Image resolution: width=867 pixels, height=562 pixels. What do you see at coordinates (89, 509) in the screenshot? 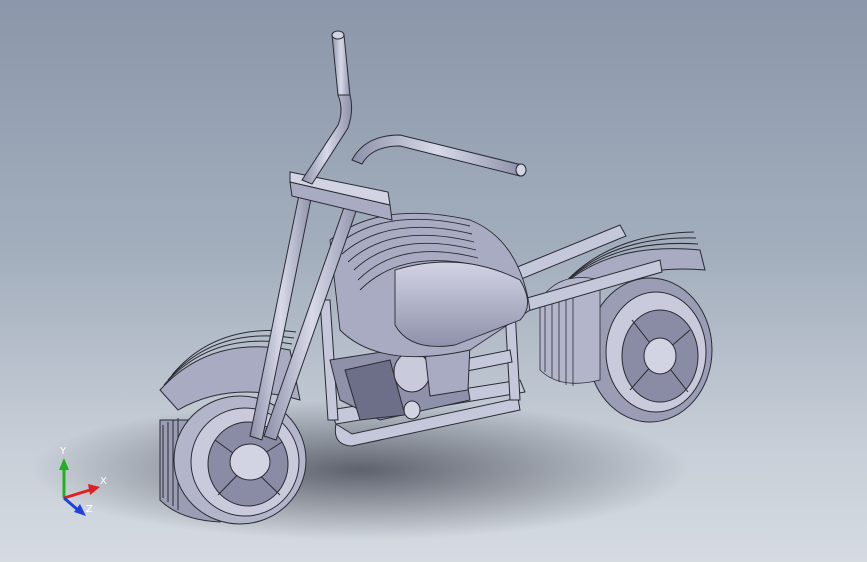
I see `triad-z-label: Z` at bounding box center [89, 509].